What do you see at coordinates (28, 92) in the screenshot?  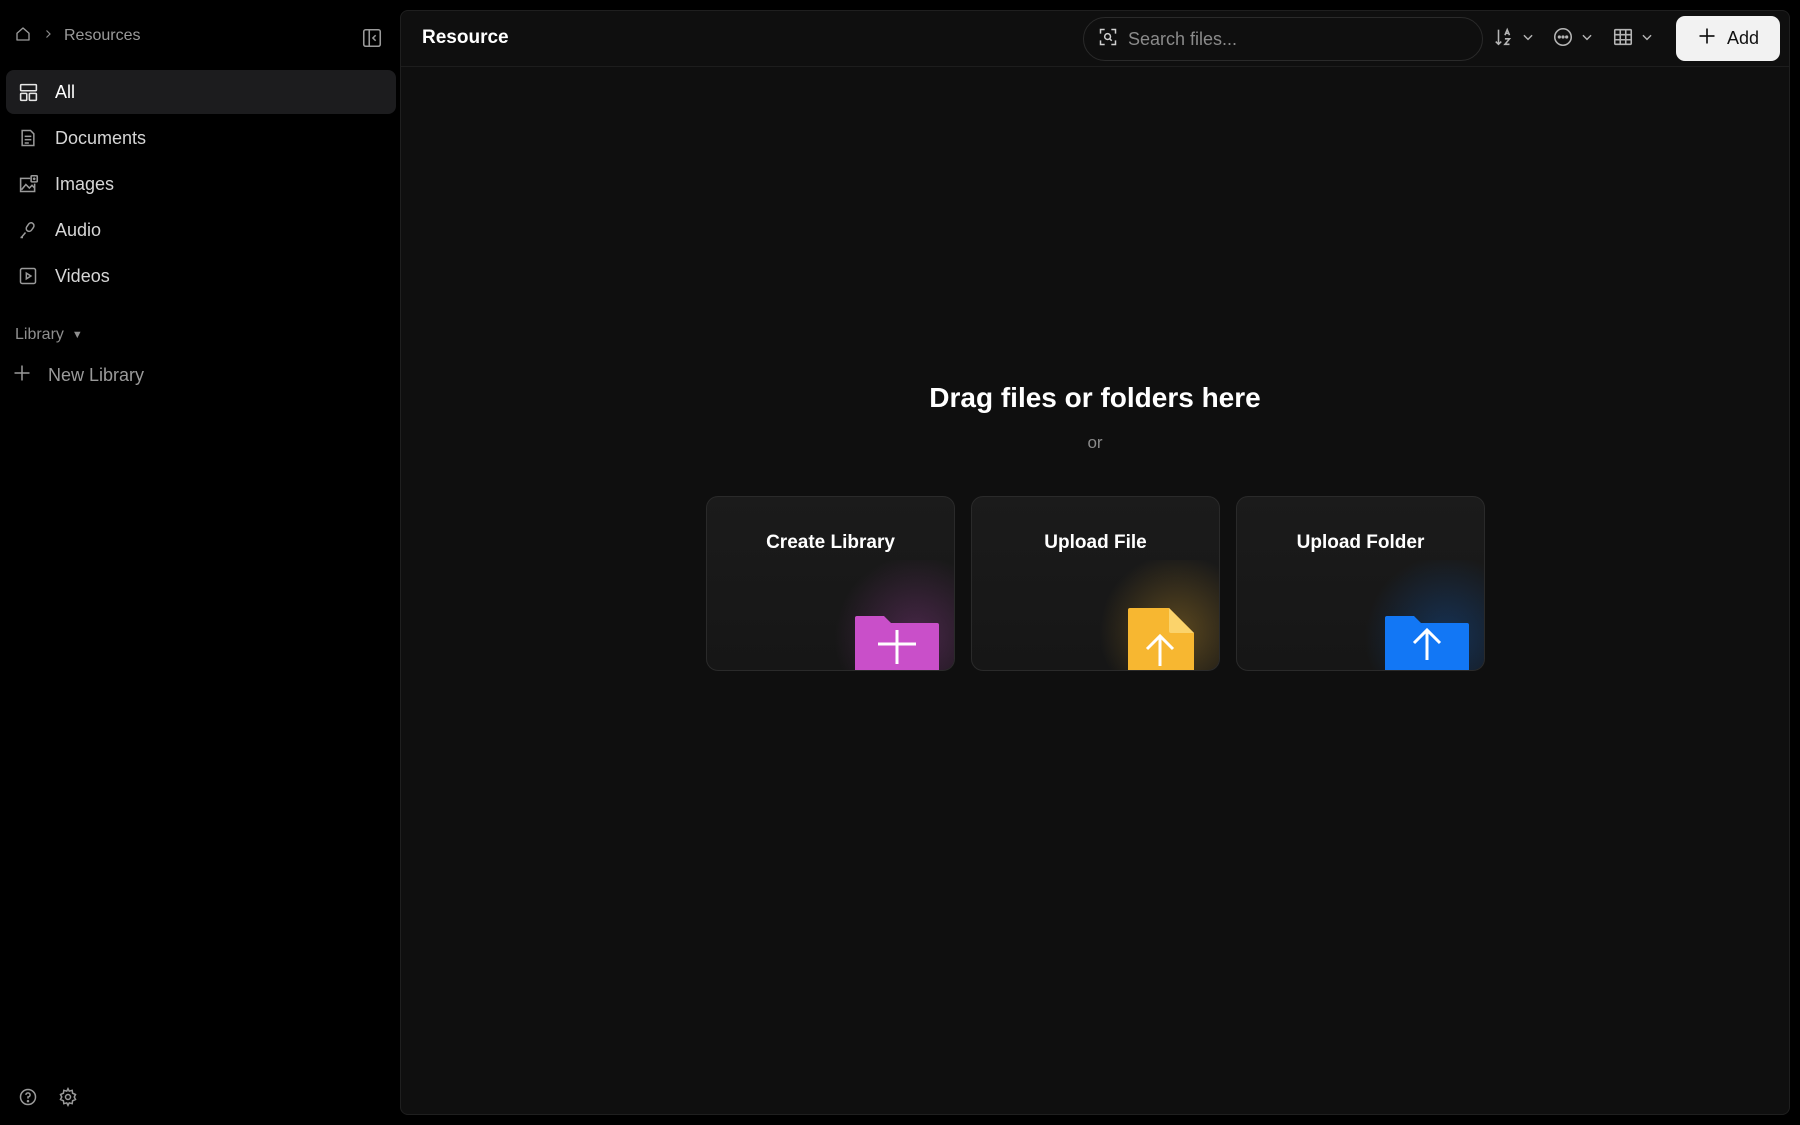 I see `layout-icon` at bounding box center [28, 92].